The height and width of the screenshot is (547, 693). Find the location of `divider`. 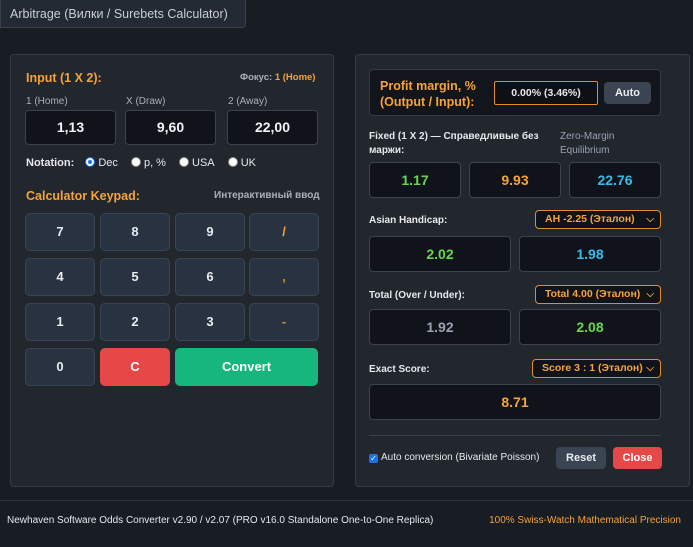

divider is located at coordinates (515, 435).